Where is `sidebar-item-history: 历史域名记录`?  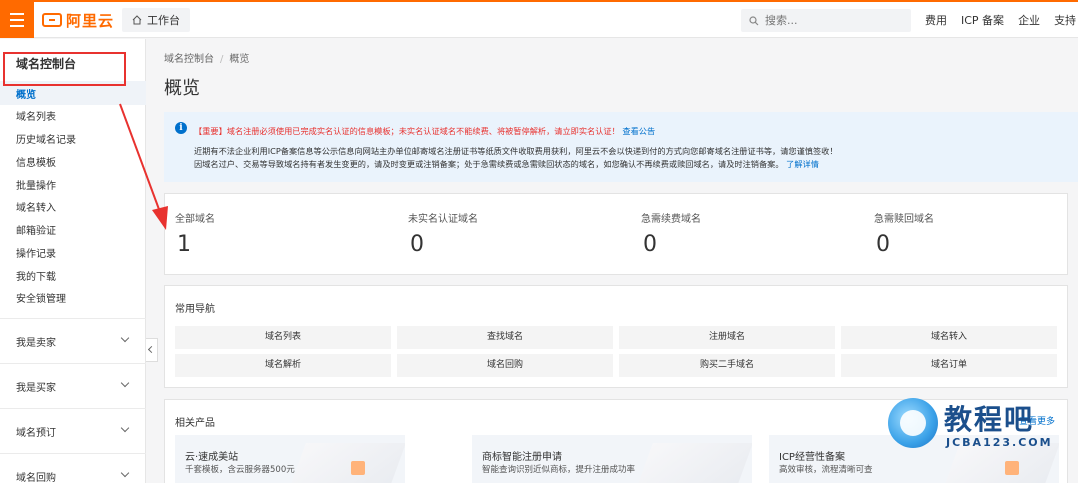 sidebar-item-history: 历史域名记录 is located at coordinates (46, 138).